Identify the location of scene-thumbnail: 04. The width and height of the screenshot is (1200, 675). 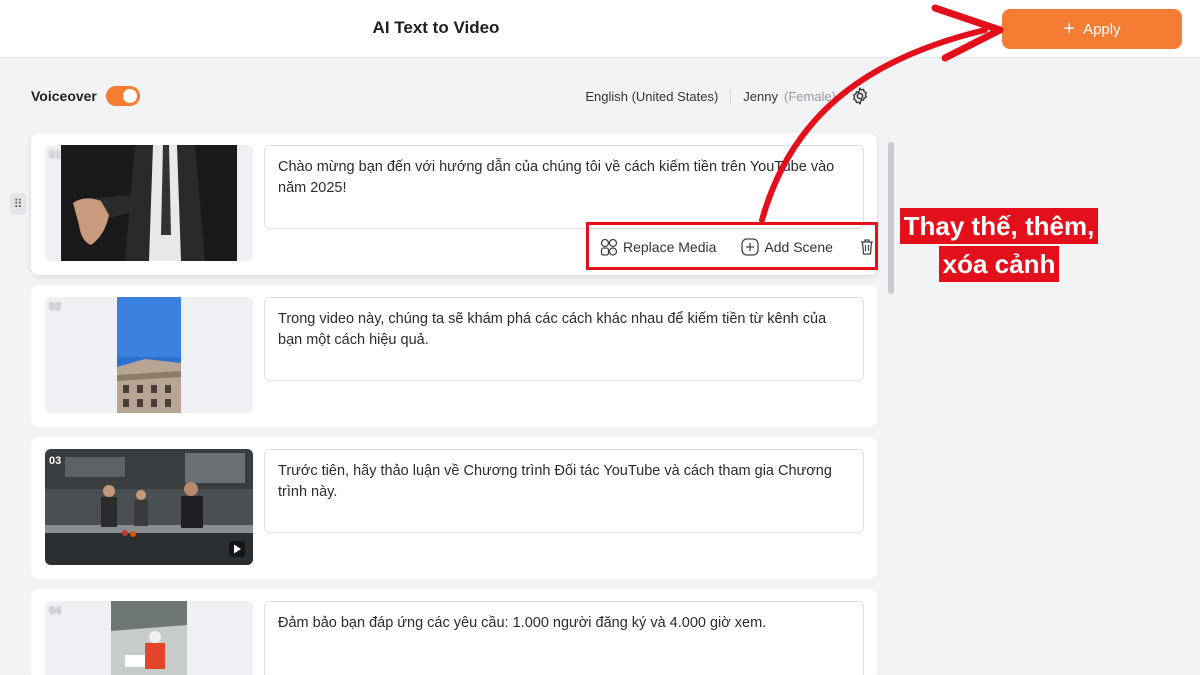
(149, 638).